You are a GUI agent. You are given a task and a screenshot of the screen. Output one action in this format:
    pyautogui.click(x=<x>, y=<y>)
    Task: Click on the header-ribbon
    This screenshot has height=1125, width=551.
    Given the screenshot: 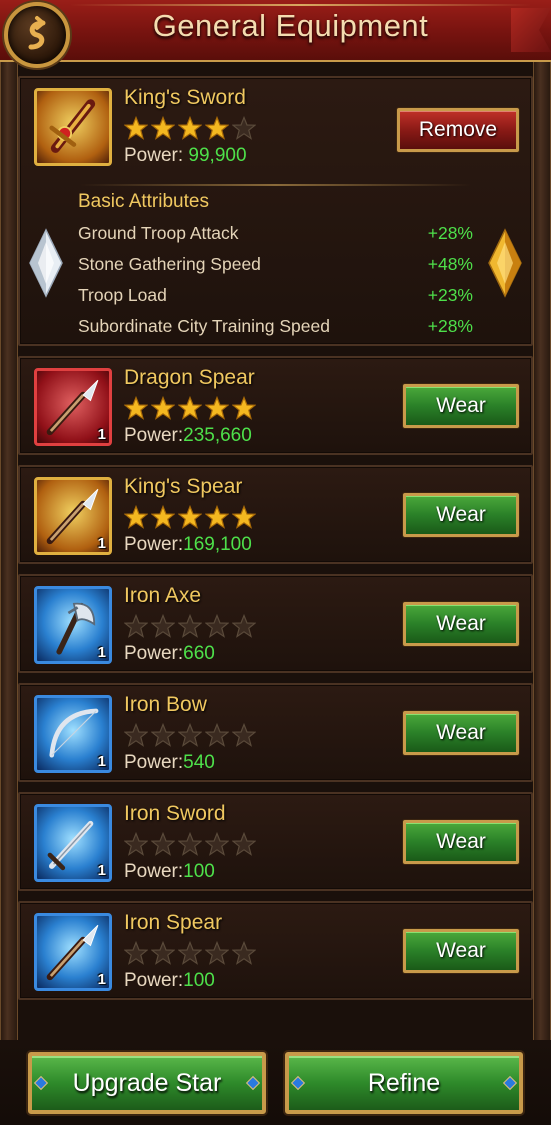 What is the action you would take?
    pyautogui.click(x=531, y=30)
    